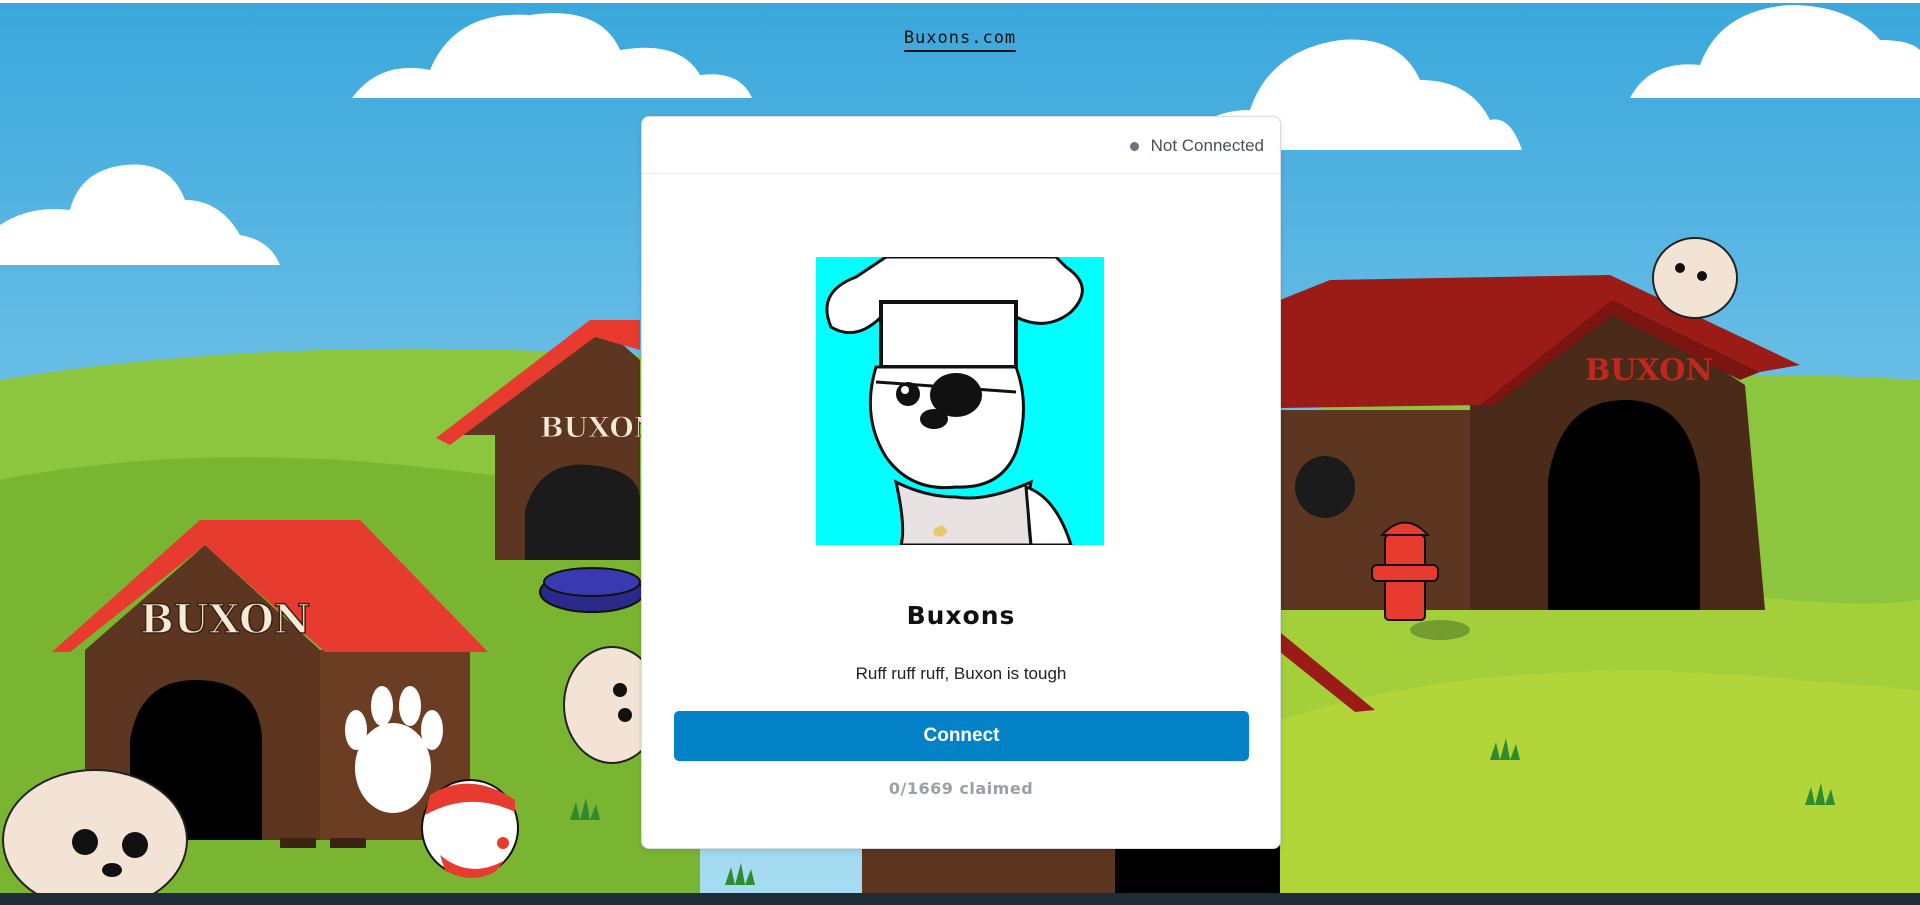 The image size is (1920, 905). I want to click on site-header: Buxons.com, so click(960, 40).